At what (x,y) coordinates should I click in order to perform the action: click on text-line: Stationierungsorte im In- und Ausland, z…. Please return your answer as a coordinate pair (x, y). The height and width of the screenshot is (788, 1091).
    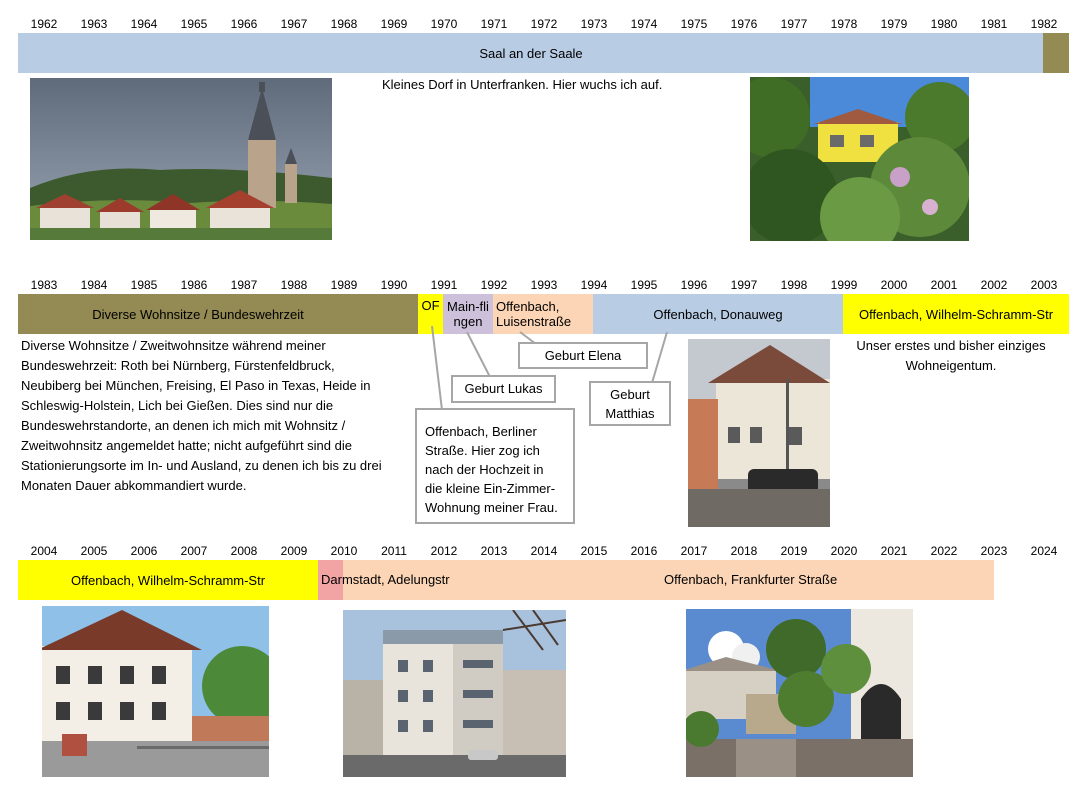
    Looking at the image, I should click on (201, 465).